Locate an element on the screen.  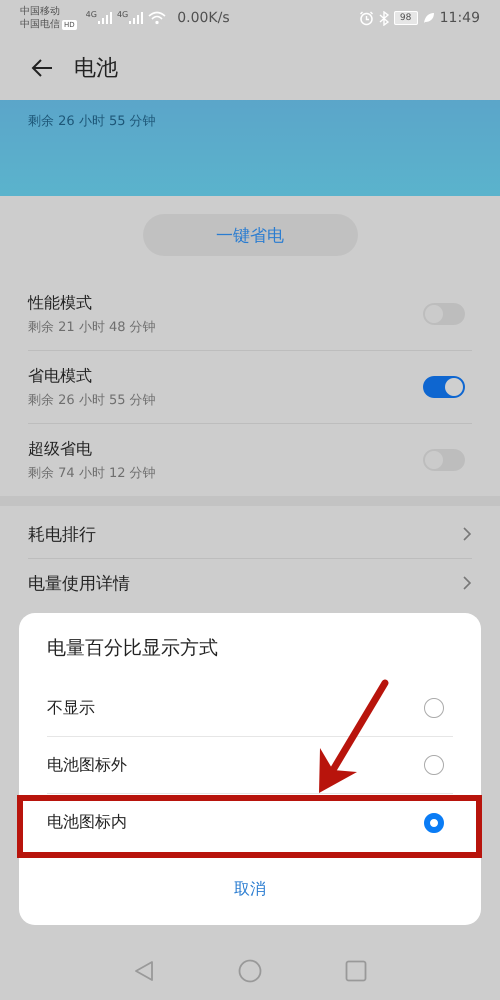
menu-item: 电量使用详情 is located at coordinates (79, 583).